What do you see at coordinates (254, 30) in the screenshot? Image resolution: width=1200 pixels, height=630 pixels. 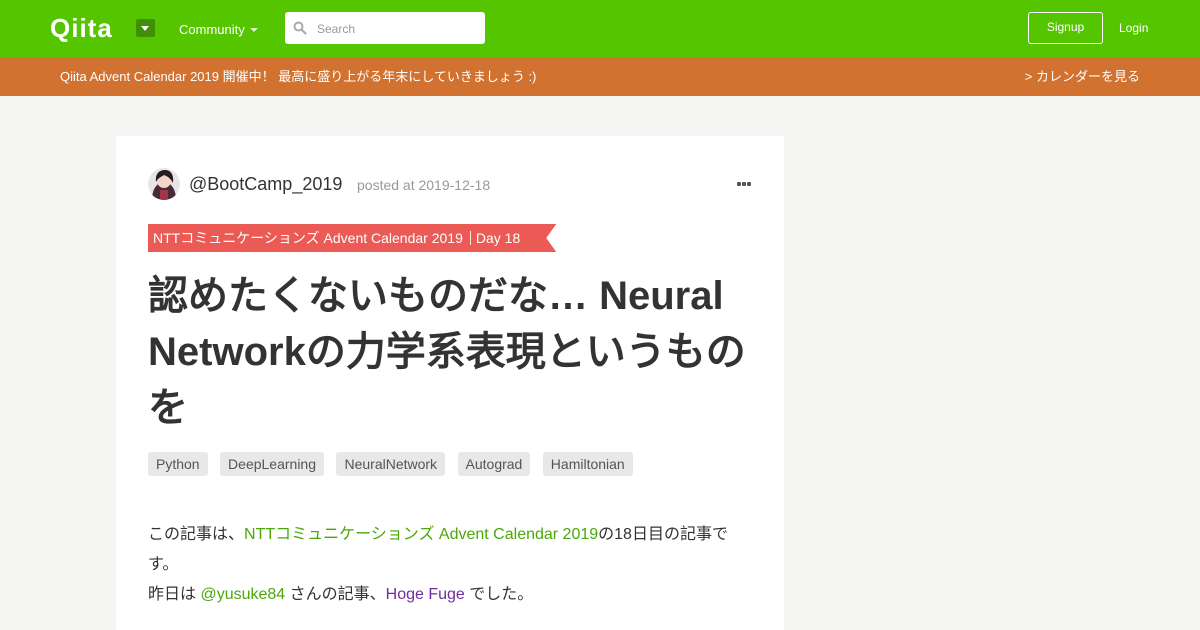 I see `caret-down-icon` at bounding box center [254, 30].